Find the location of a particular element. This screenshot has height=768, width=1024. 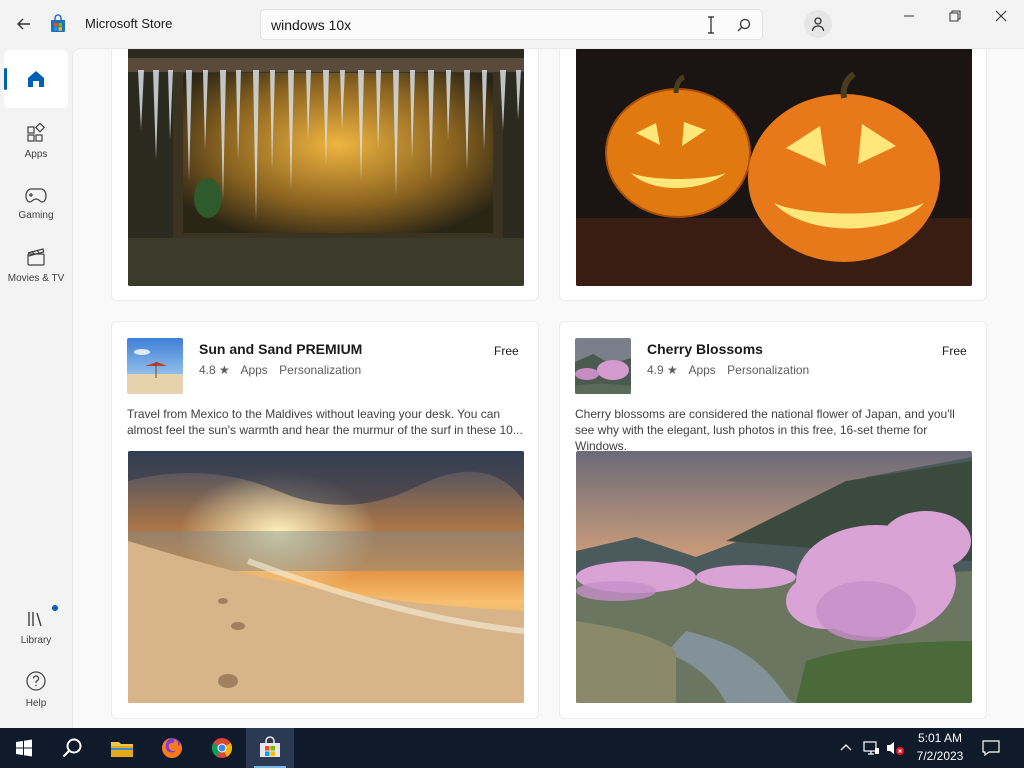

back-button is located at coordinates (24, 24).